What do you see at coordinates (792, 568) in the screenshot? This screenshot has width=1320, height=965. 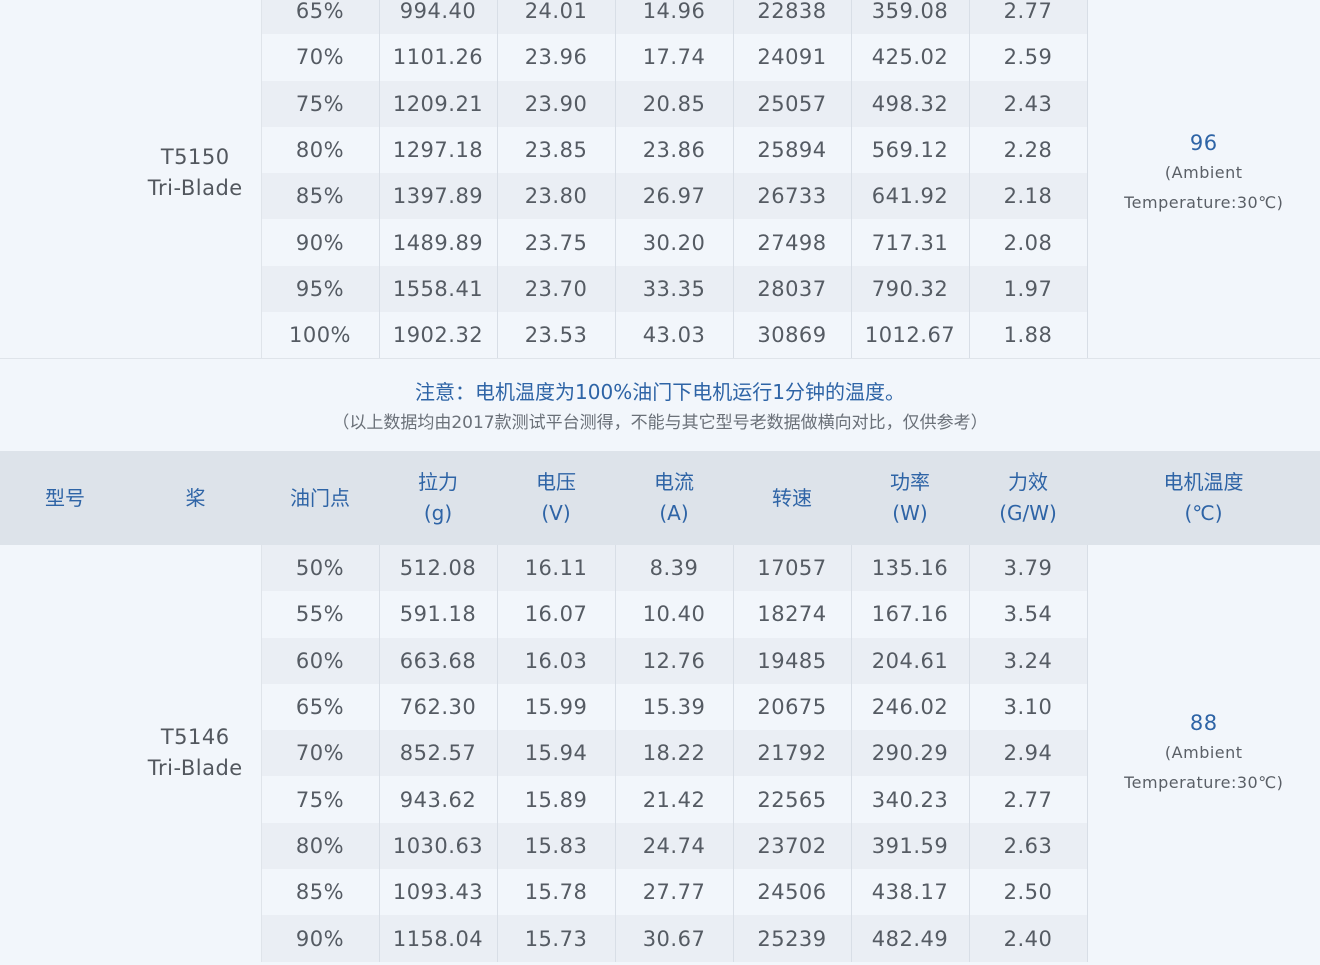 I see `table-cell: 17057` at bounding box center [792, 568].